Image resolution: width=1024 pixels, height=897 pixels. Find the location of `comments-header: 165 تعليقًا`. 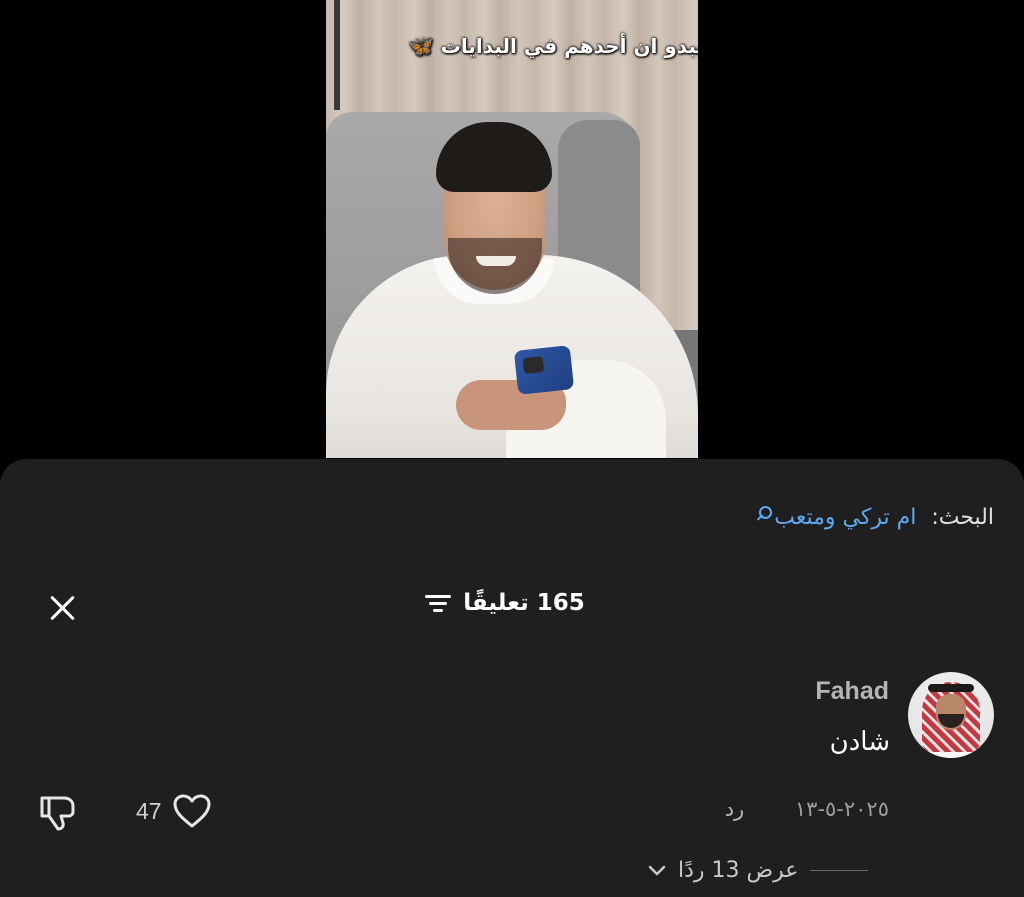

comments-header: 165 تعليقًا is located at coordinates (512, 604).